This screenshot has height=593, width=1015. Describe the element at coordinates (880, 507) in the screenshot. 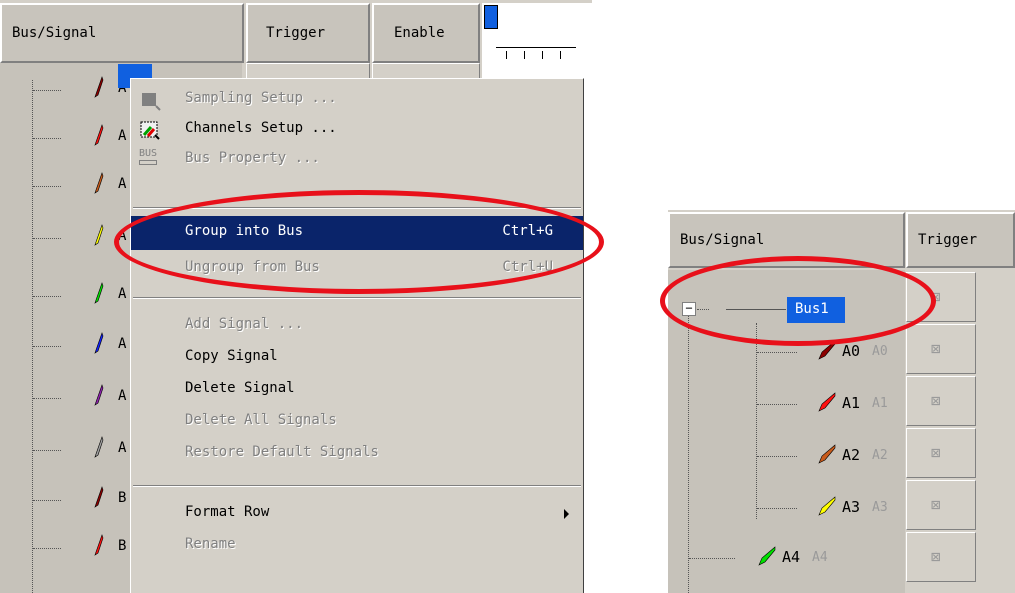

I see `signal-alias: A3` at that location.